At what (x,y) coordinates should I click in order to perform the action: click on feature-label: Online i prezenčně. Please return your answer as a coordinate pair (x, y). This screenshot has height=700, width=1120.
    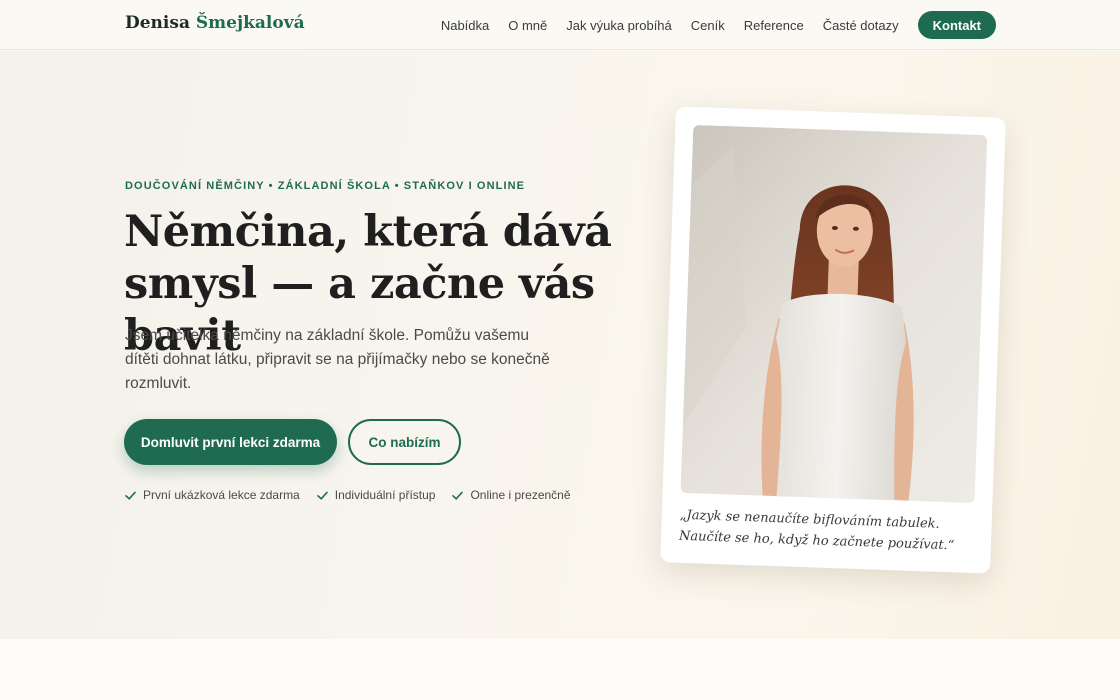
    Looking at the image, I should click on (520, 495).